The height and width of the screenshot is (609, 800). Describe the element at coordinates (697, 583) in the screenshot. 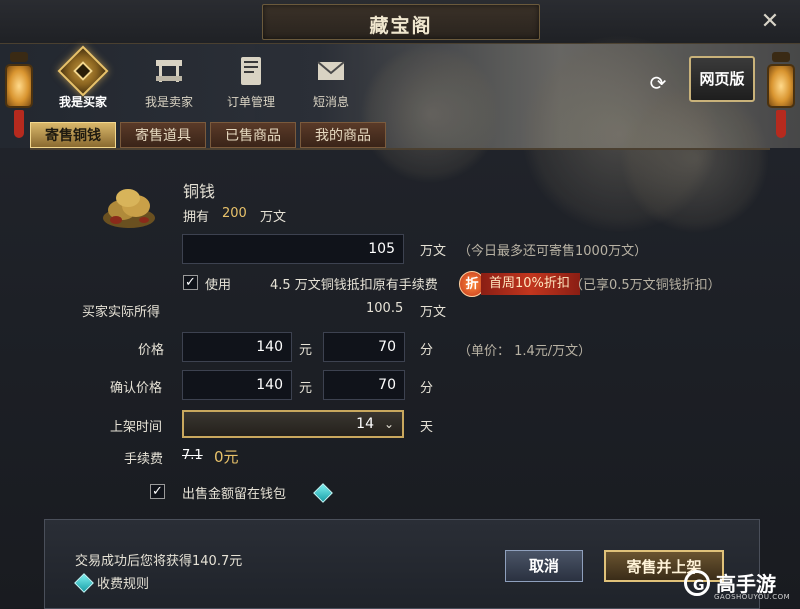

I see `watermark-logo-icon: G` at that location.